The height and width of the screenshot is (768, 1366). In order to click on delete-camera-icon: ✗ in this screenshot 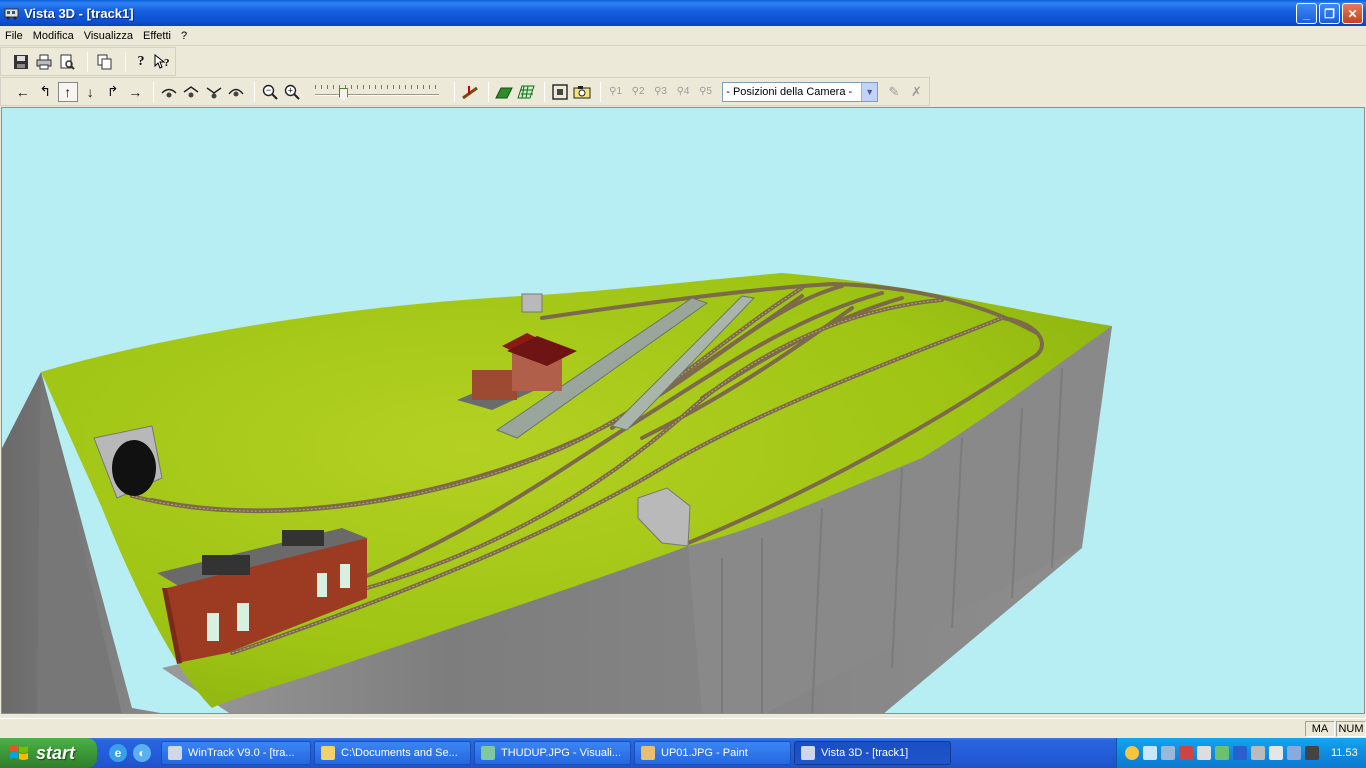, I will do `click(916, 92)`.